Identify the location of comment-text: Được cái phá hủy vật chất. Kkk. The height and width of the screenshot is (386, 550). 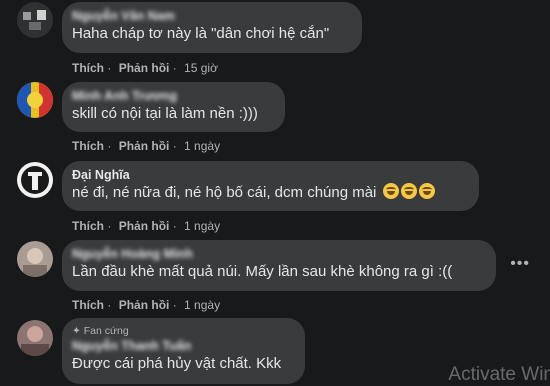
(177, 363).